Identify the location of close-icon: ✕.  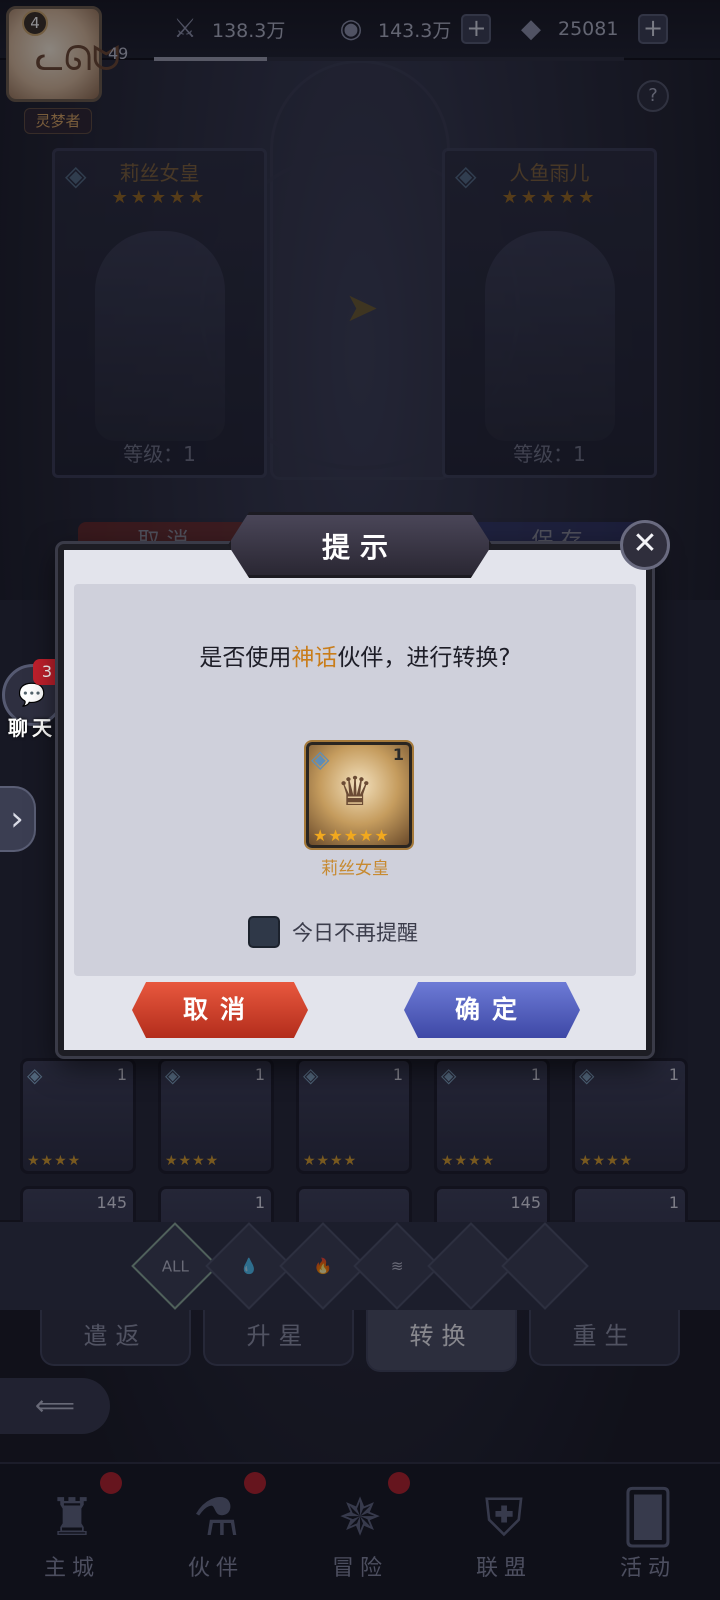
(645, 543).